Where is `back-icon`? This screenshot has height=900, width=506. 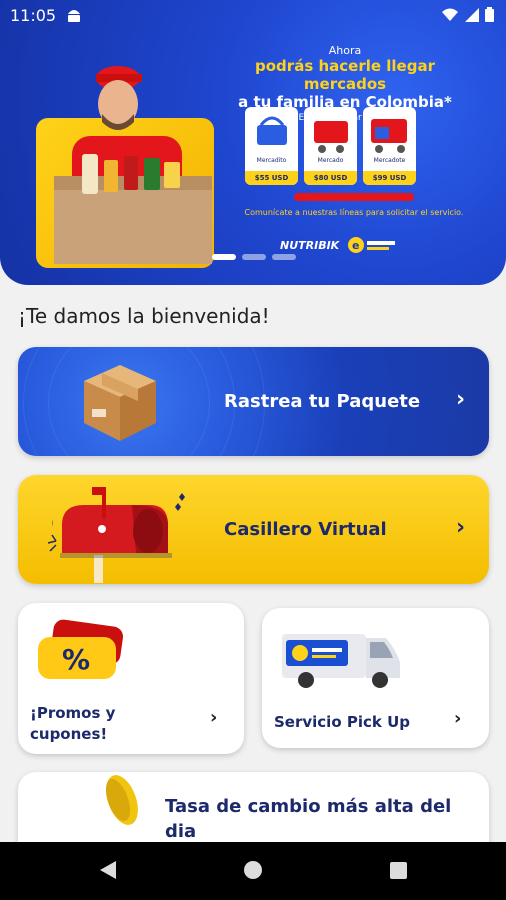 back-icon is located at coordinates (108, 870).